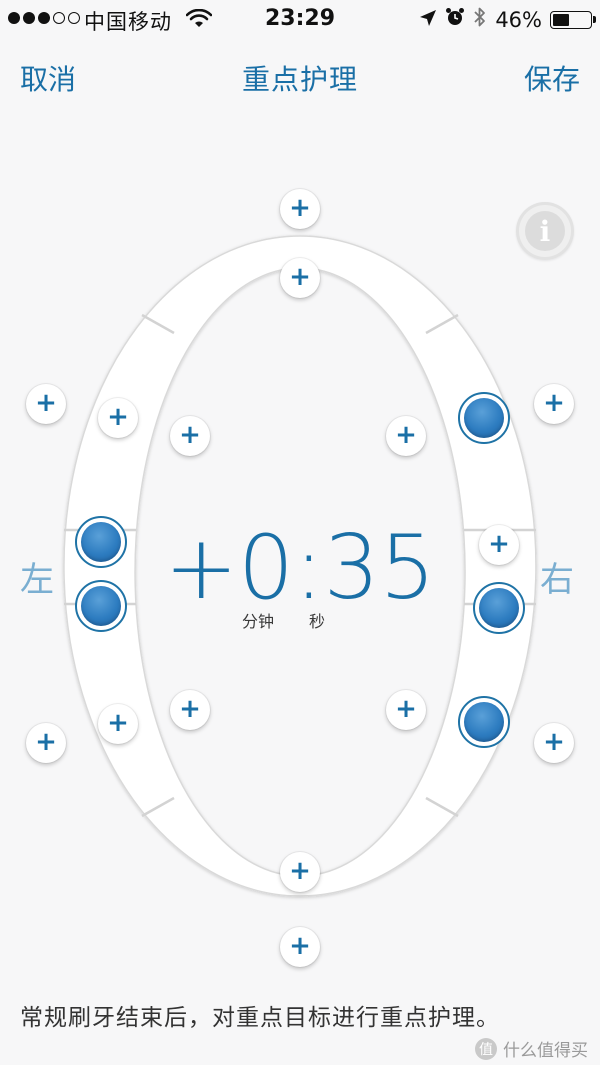  I want to click on add-zone-upper-front-outer-button: +, so click(300, 209).